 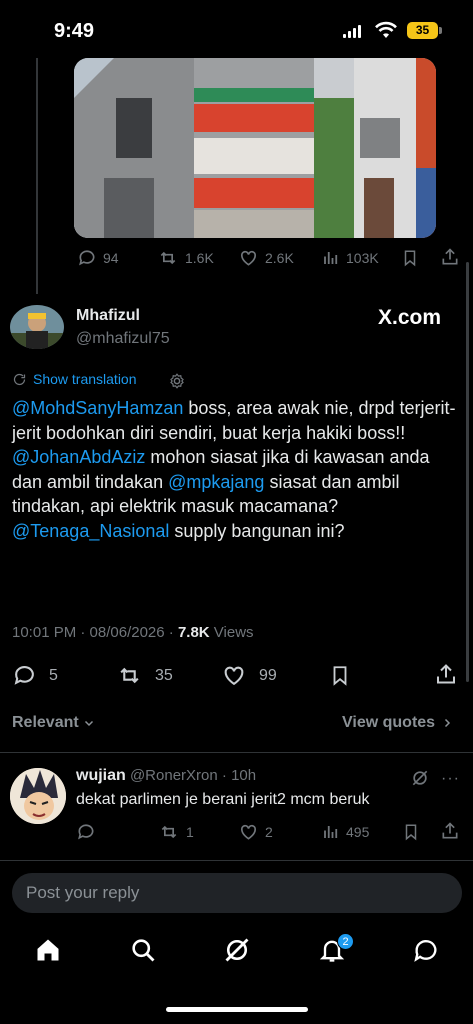 I want to click on cellular-signal-icon, so click(x=352, y=31).